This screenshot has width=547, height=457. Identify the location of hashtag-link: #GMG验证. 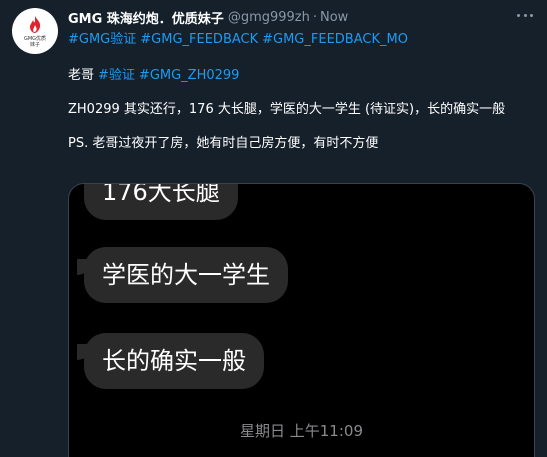
(102, 39).